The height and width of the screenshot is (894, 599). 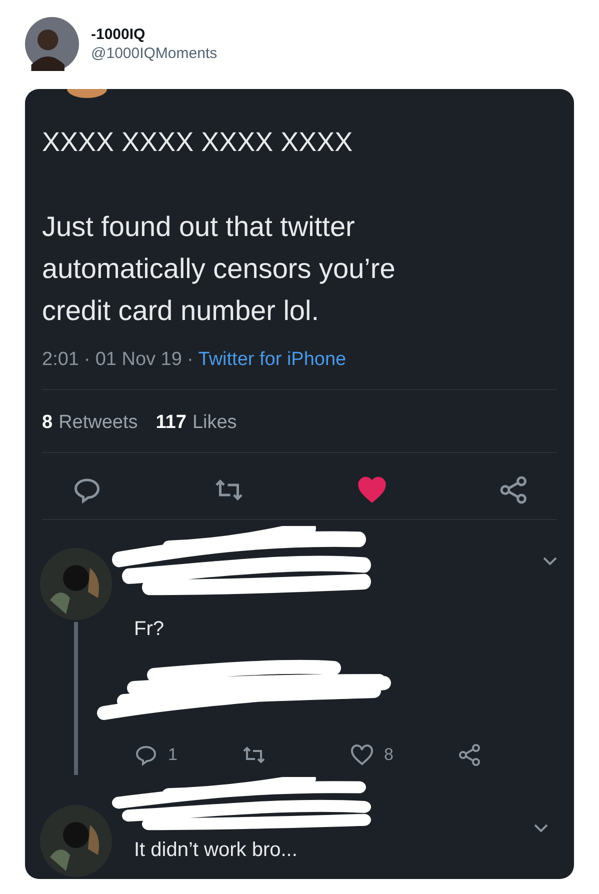 I want to click on retweets-label: Retweets, so click(x=98, y=423).